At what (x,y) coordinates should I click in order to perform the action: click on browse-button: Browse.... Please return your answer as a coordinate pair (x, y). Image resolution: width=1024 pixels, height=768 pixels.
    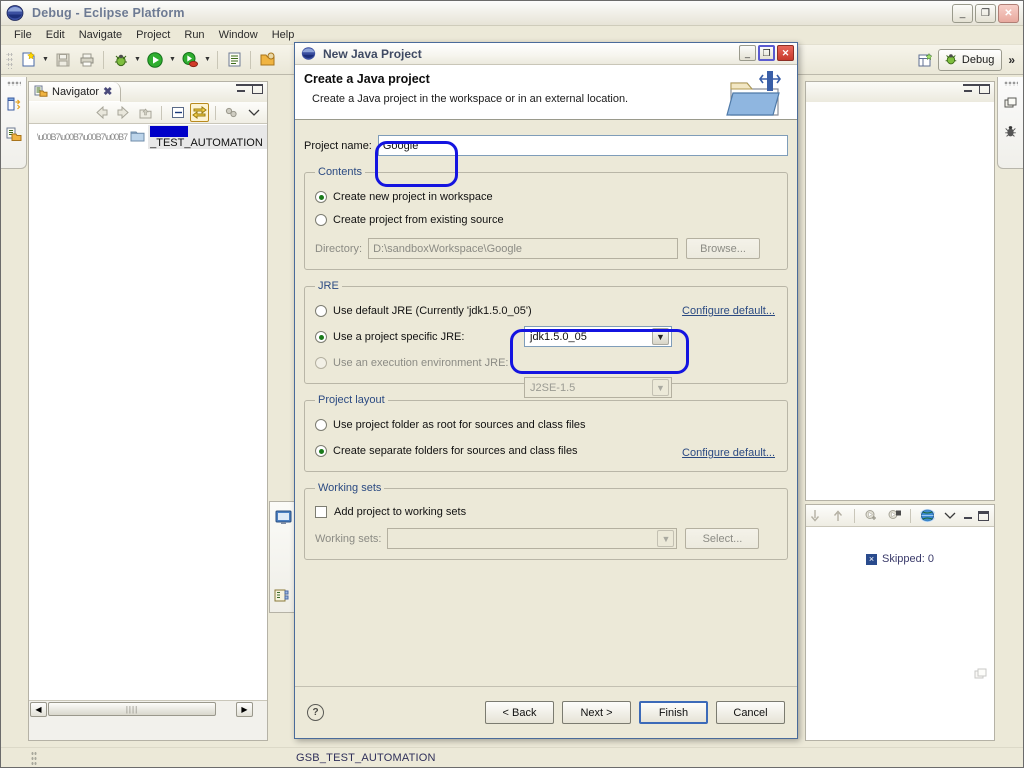
    Looking at the image, I should click on (723, 248).